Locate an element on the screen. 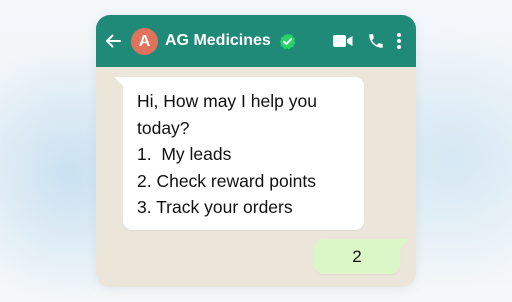 This screenshot has height=302, width=512. more-options-button is located at coordinates (399, 41).